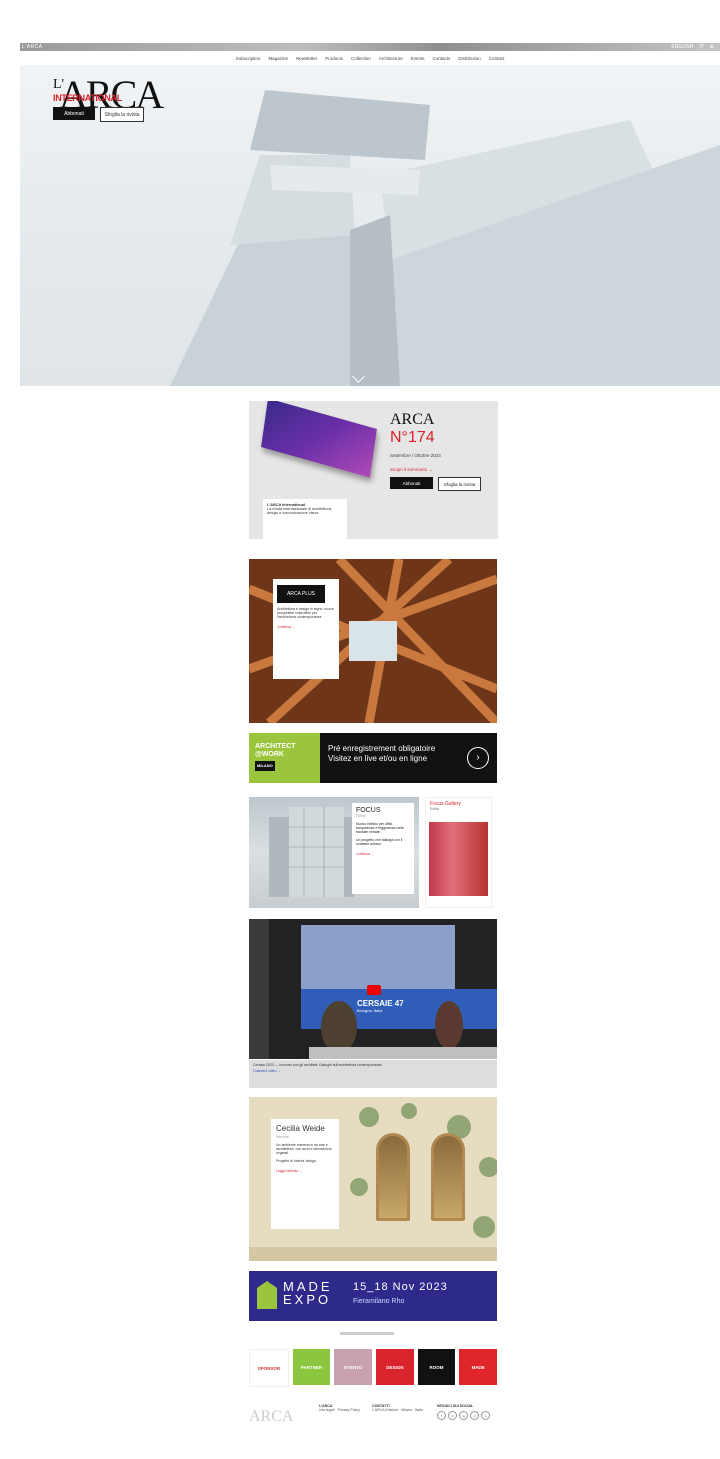  Describe the element at coordinates (712, 47) in the screenshot. I see `globe-icon: ⊕` at that location.